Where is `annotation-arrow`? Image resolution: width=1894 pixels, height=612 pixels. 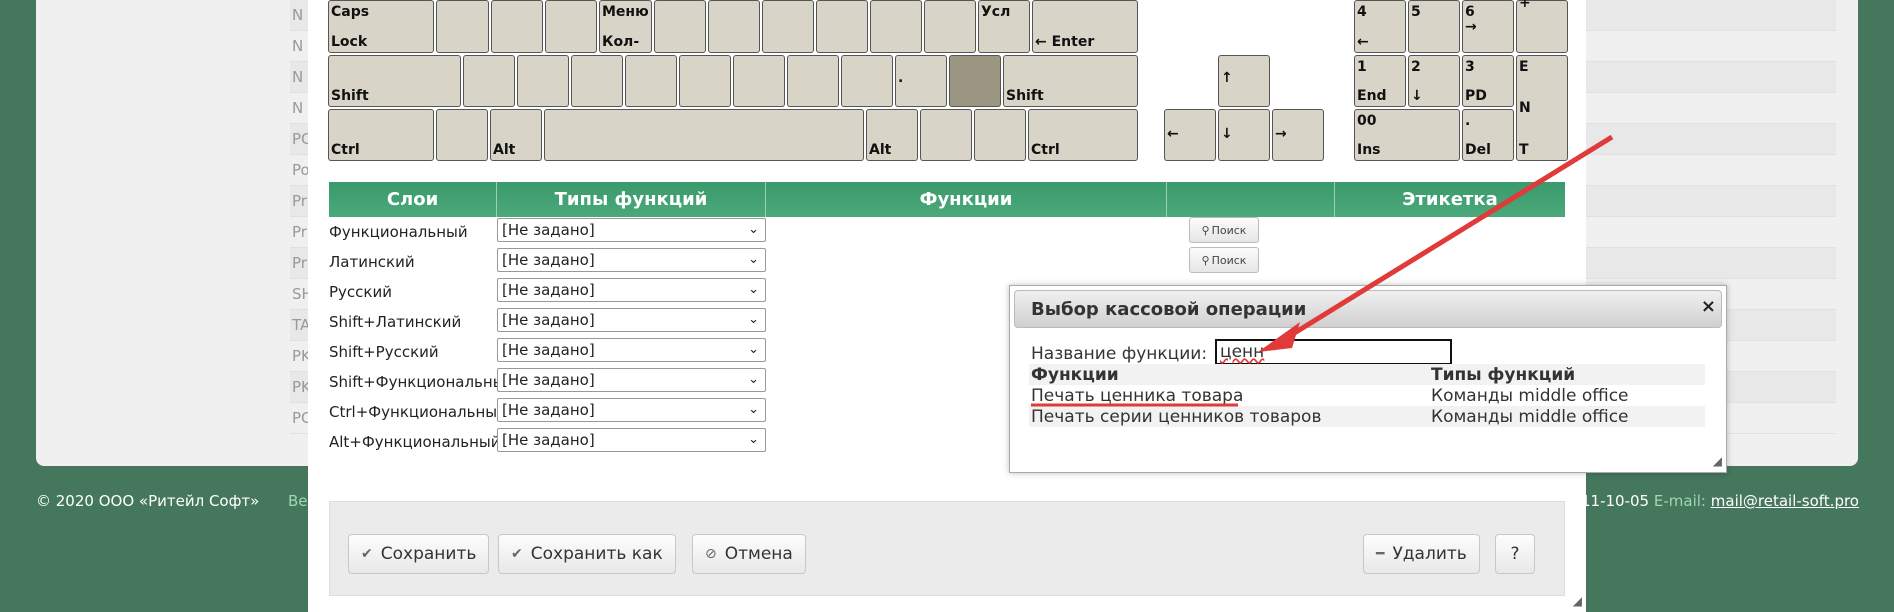
annotation-arrow is located at coordinates (1443, 241).